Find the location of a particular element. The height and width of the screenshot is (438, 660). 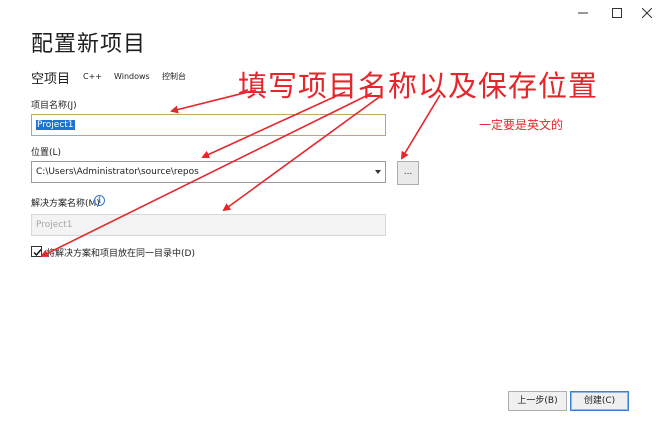

arrow-to-solution-name is located at coordinates (302, 153).